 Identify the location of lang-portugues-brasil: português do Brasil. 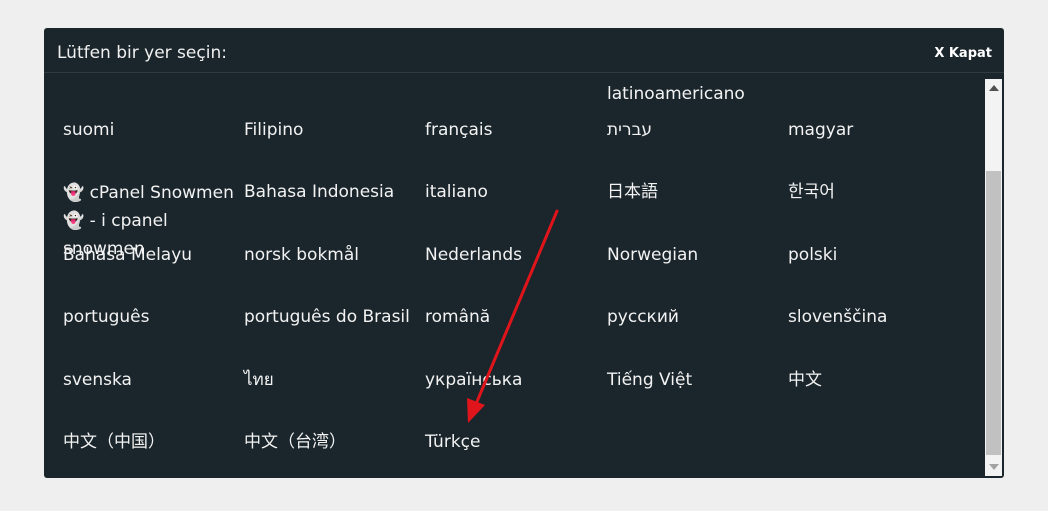
(327, 317).